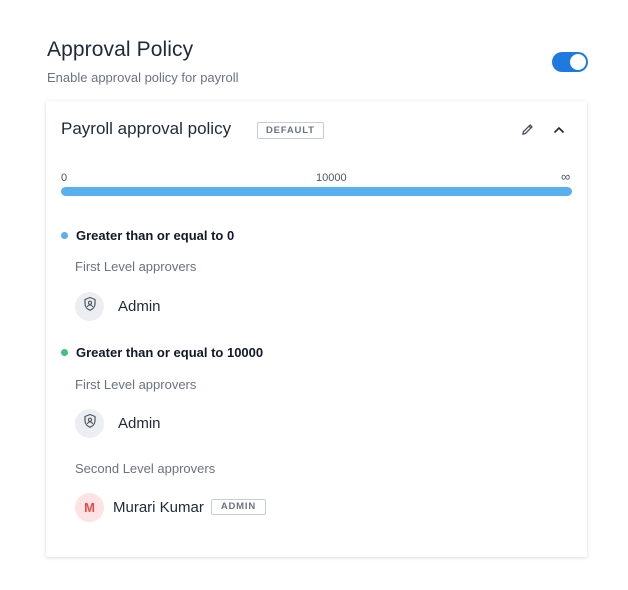 The image size is (628, 590). I want to click on tier-condition-text: Greater than or equal to 10000, so click(170, 352).